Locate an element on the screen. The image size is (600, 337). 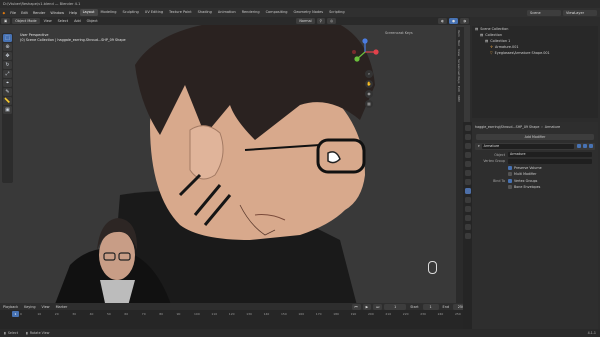
modifier-header: ▾ Armature is located at coordinates (535, 146).